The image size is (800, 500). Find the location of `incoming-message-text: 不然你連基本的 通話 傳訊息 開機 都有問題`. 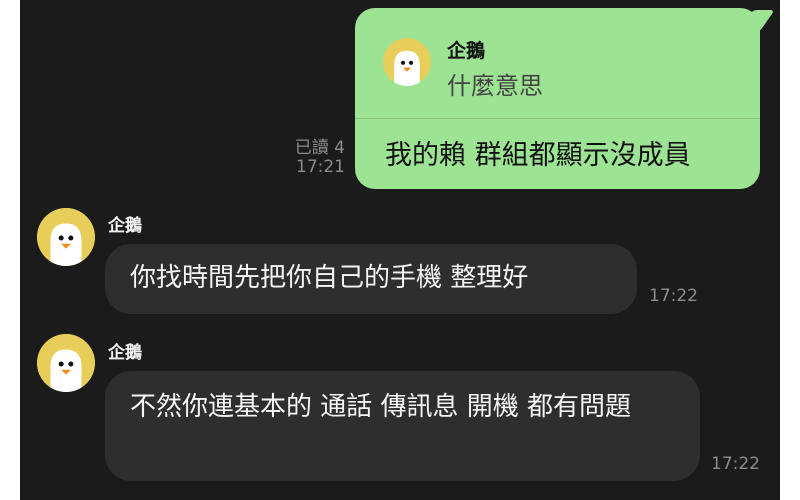

incoming-message-text: 不然你連基本的 通話 傳訊息 開機 都有問題 is located at coordinates (381, 407).